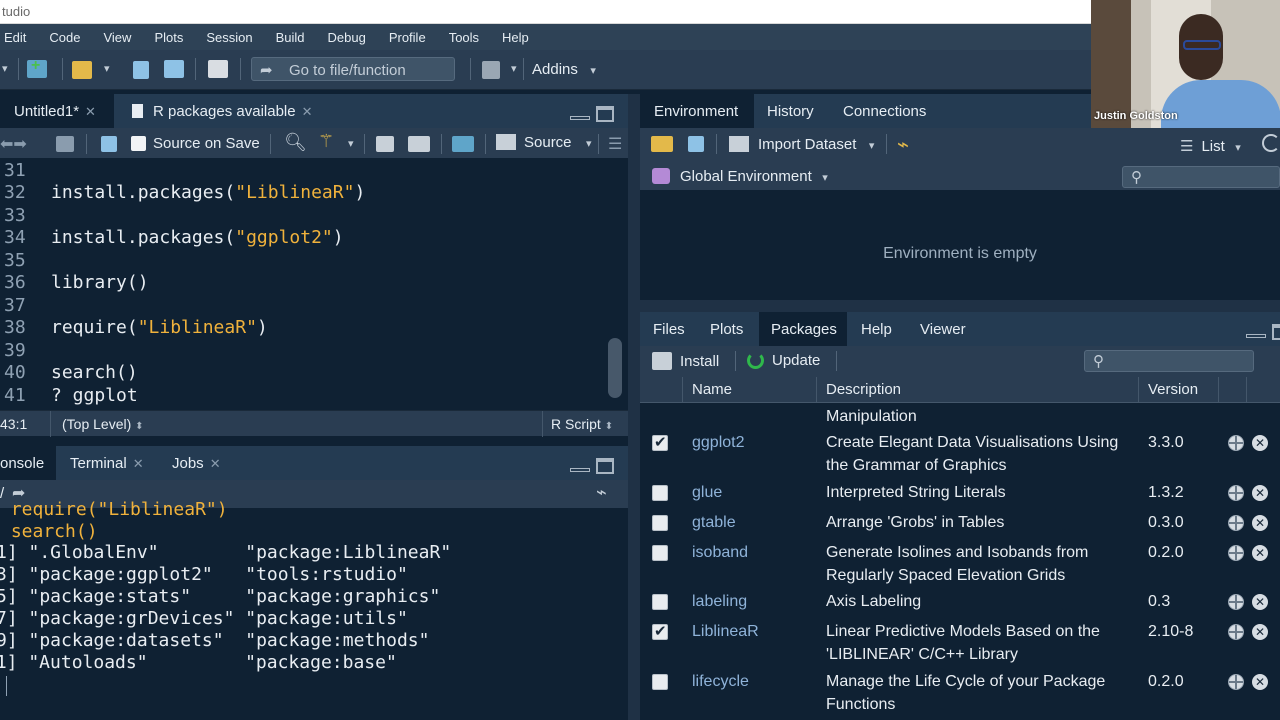  What do you see at coordinates (103, 424) in the screenshot?
I see `scope-selector: (Top Level) ⬍` at bounding box center [103, 424].